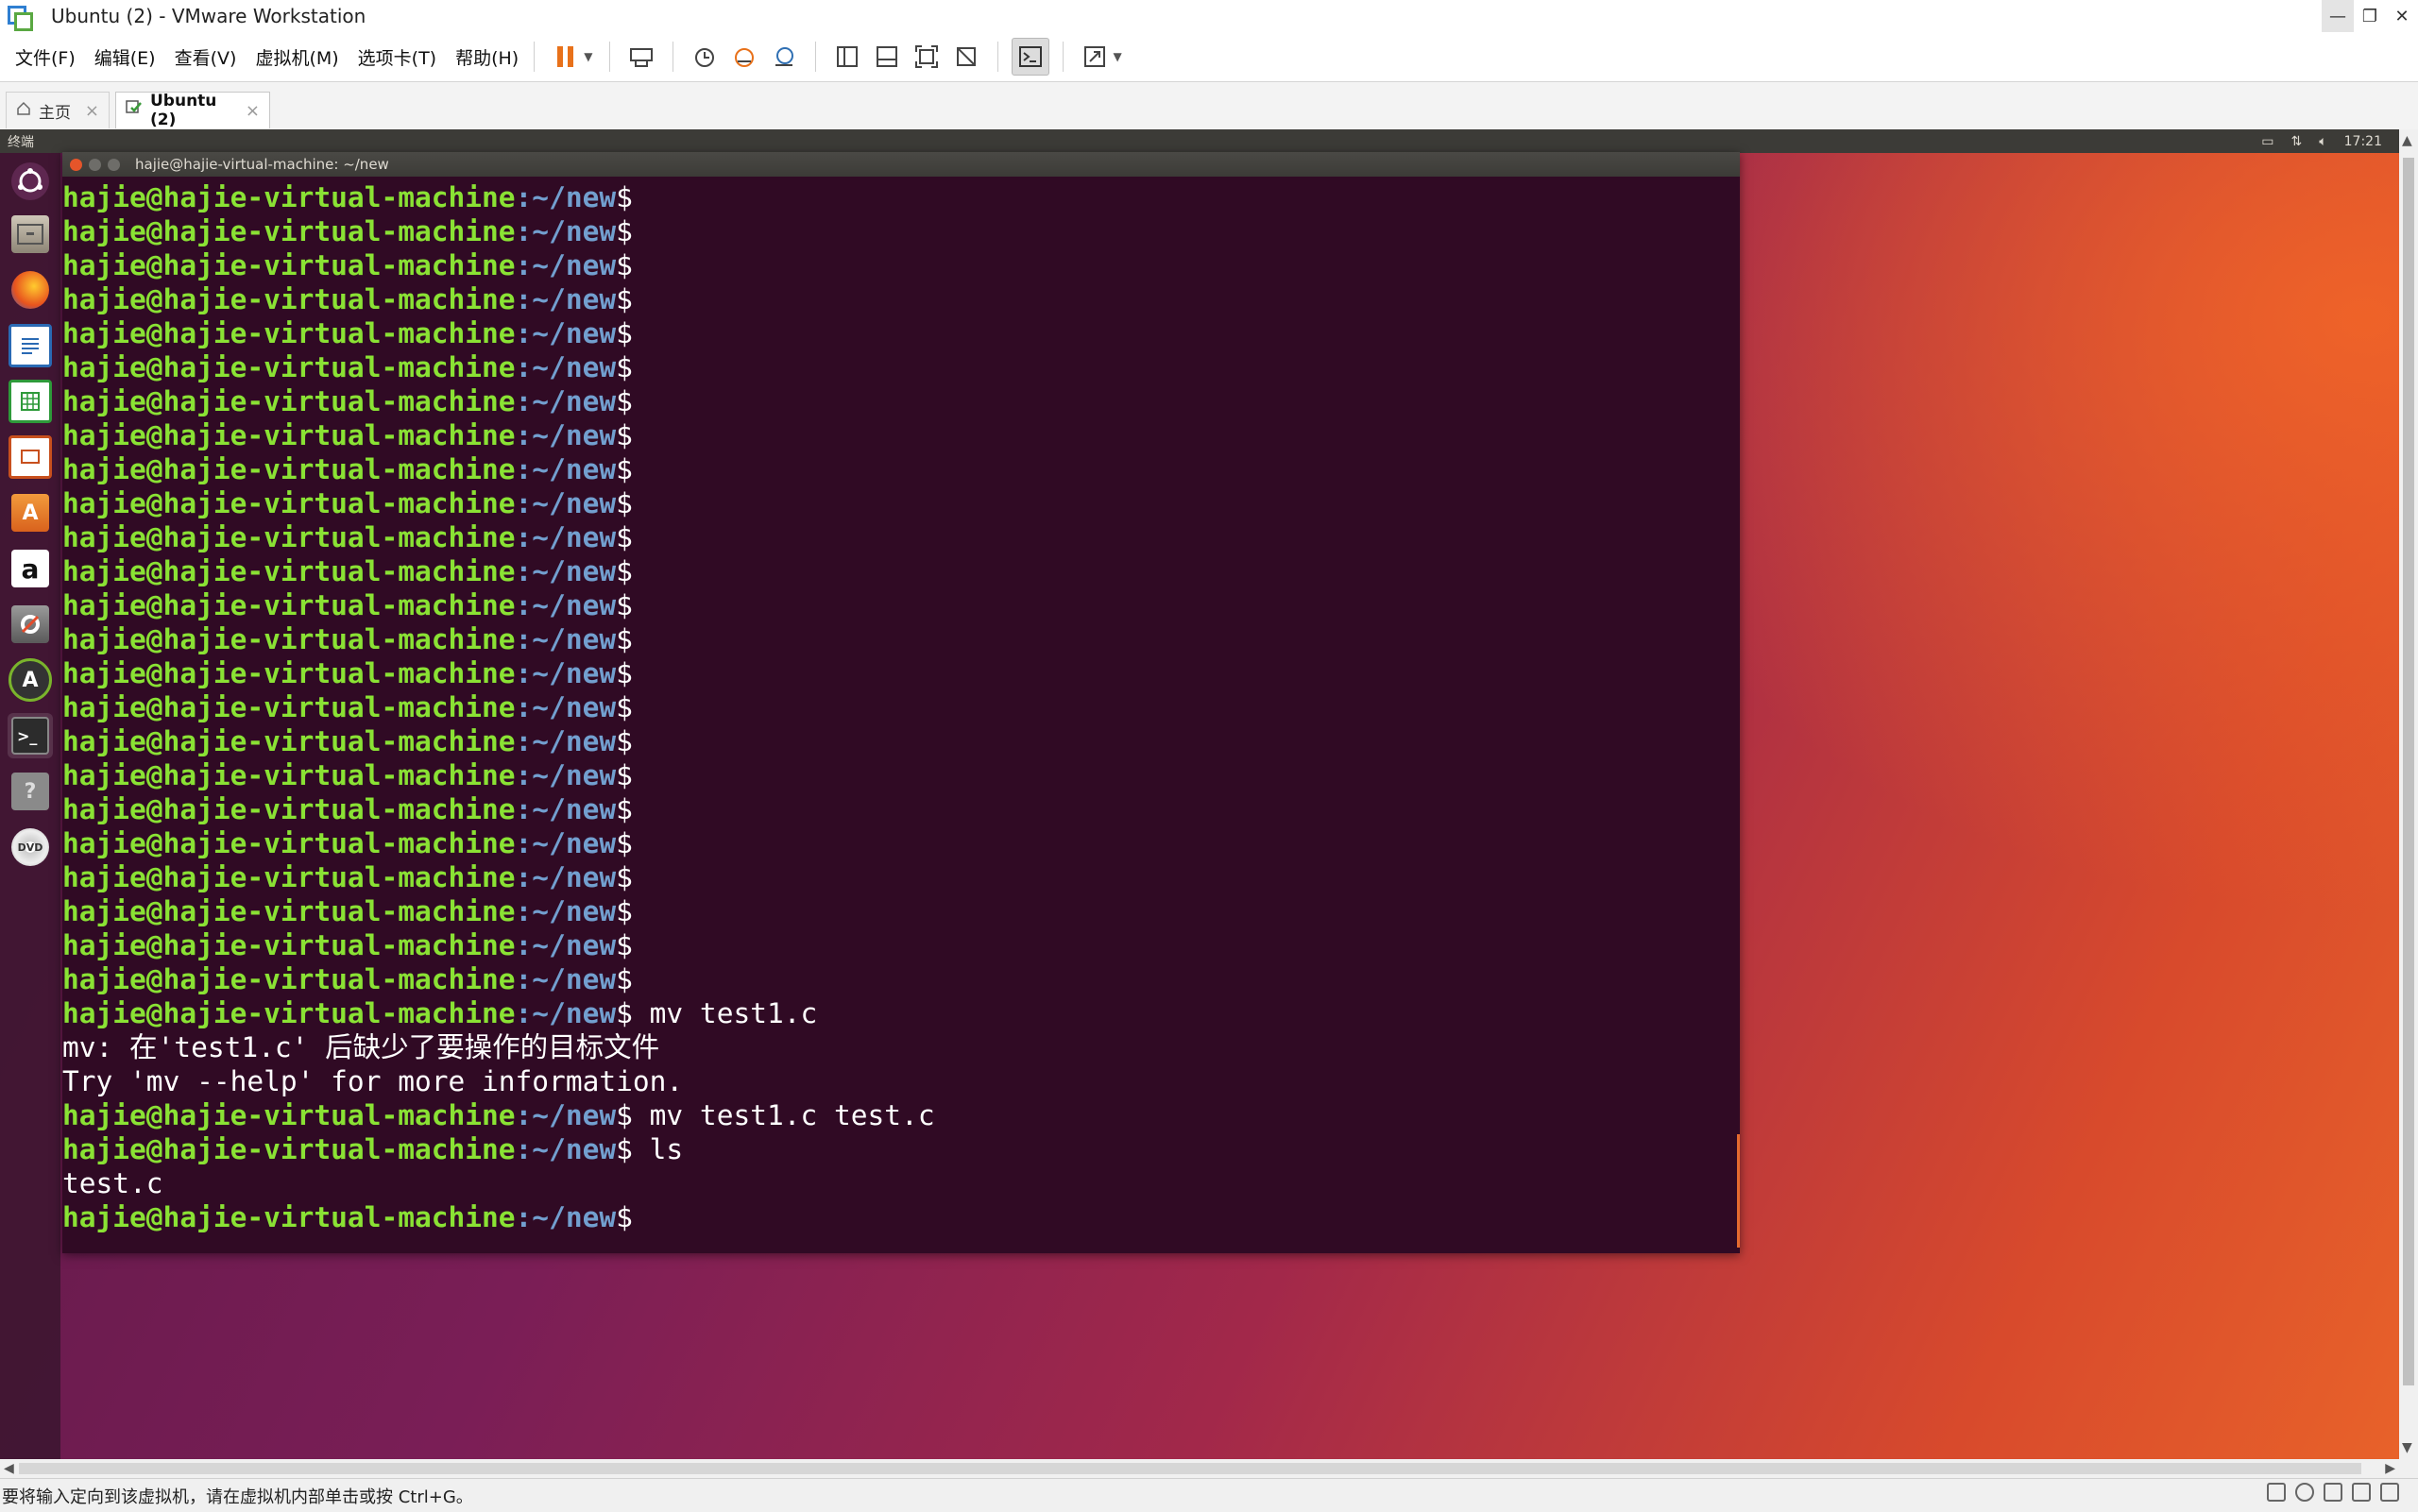 The image size is (2418, 1512). Describe the element at coordinates (2370, 16) in the screenshot. I see `restore-button: ❐` at that location.